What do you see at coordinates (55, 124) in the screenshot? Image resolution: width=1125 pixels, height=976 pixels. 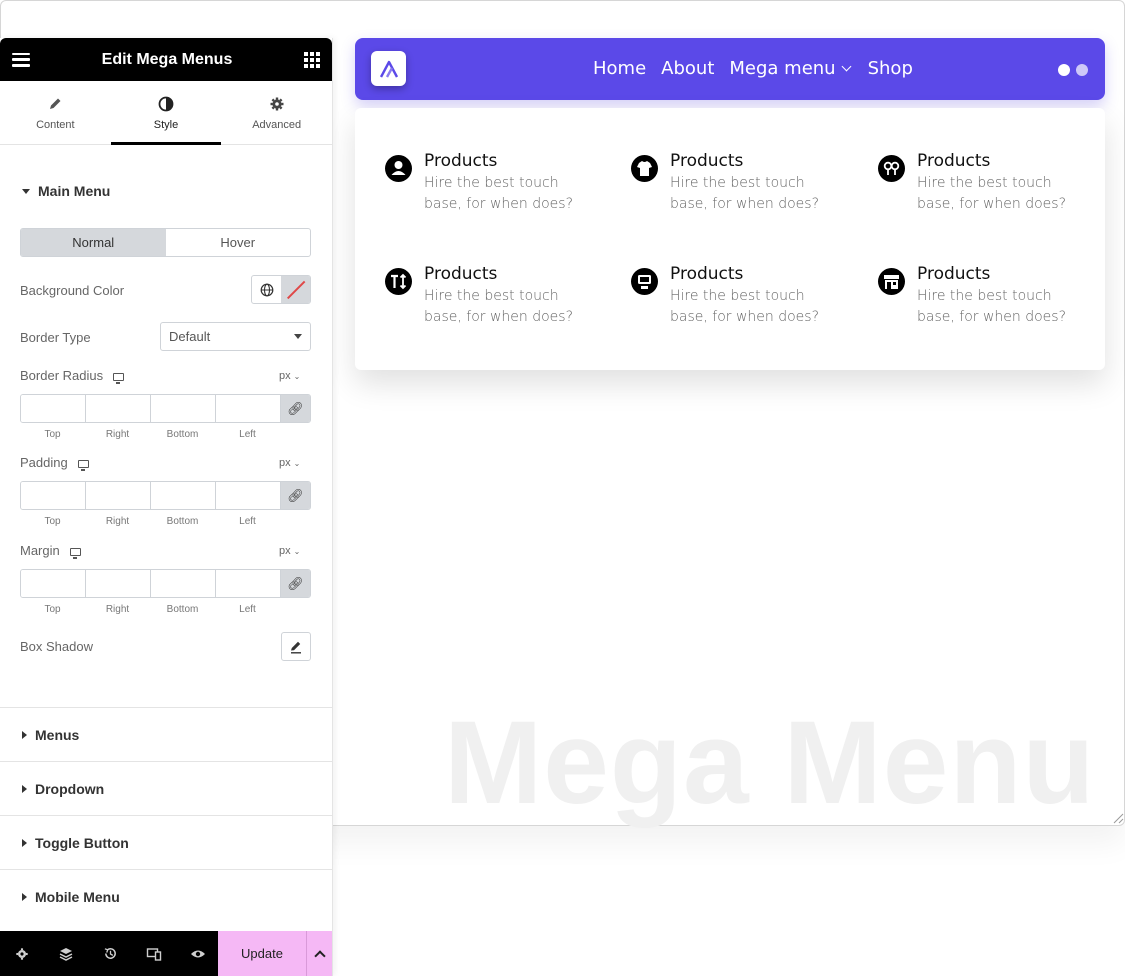 I see `tab-content-label: Content` at bounding box center [55, 124].